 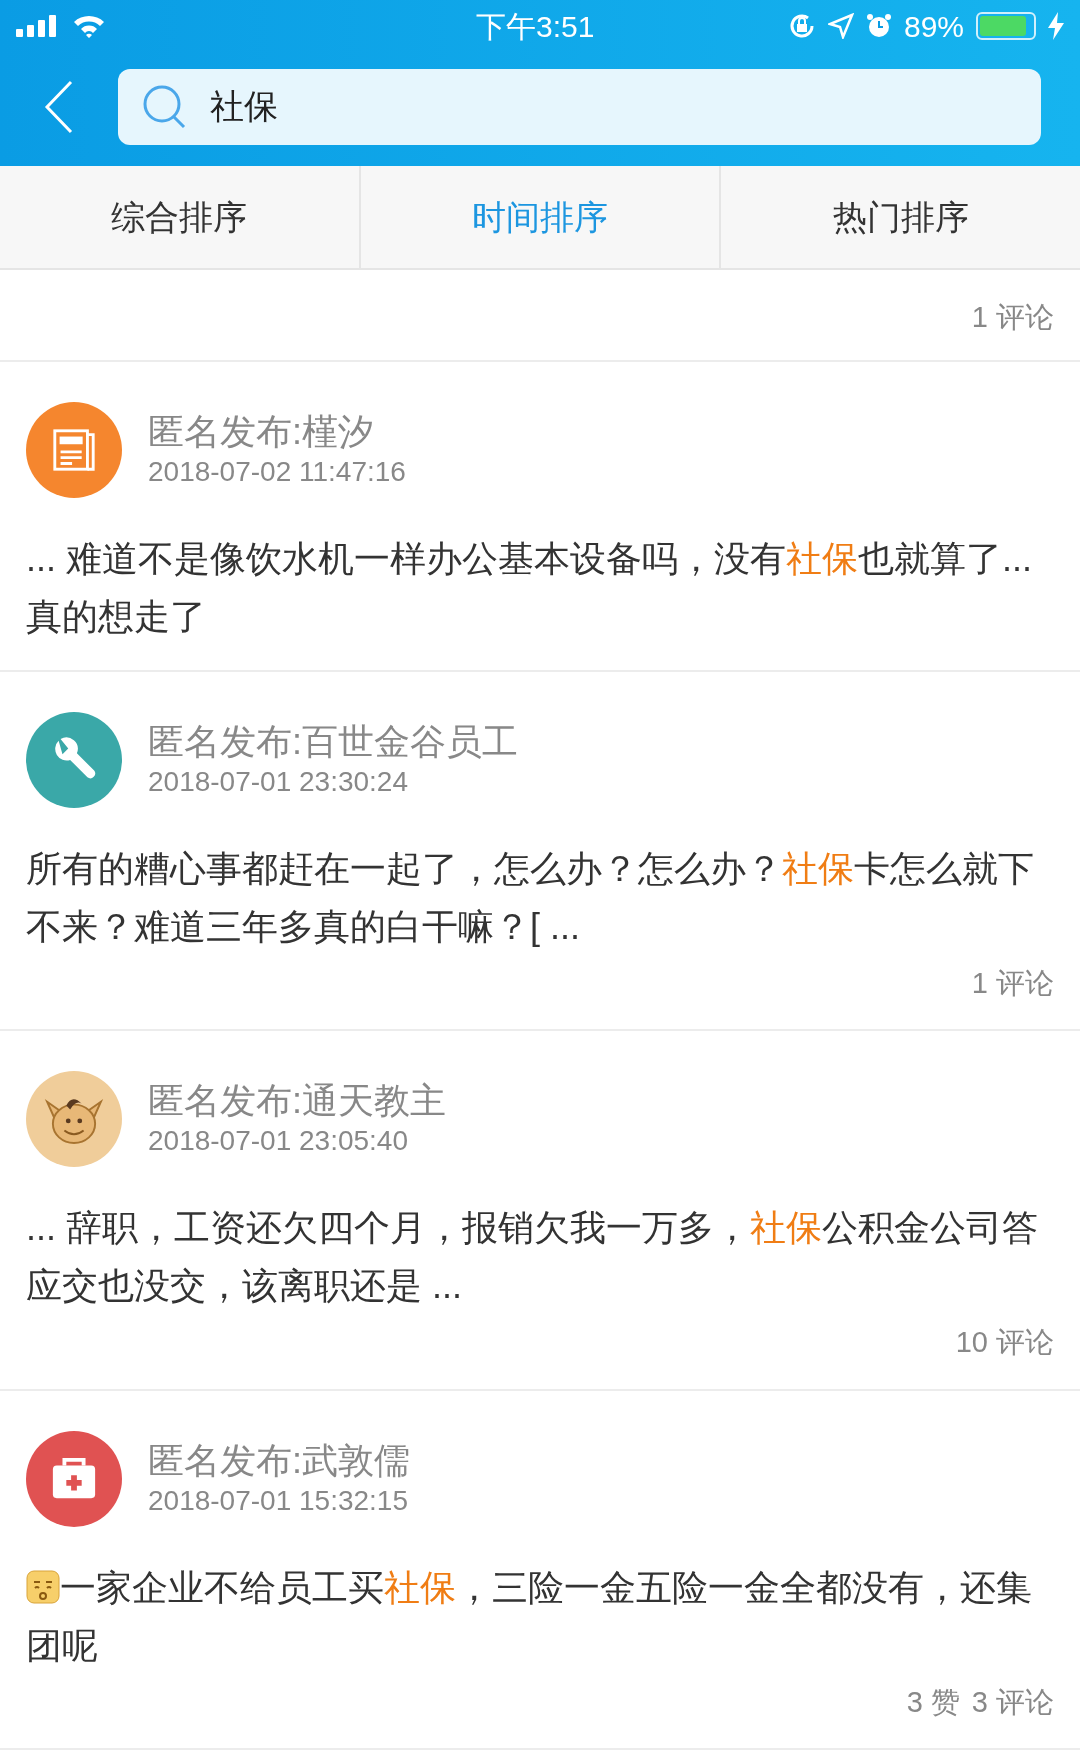 What do you see at coordinates (278, 1500) in the screenshot?
I see `post-time: 2018-07-01 15:32:15` at bounding box center [278, 1500].